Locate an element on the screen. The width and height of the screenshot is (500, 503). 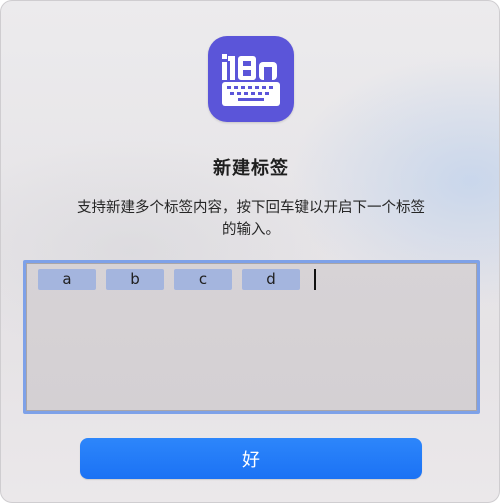
dialog-title: 新建标签 is located at coordinates (251, 168).